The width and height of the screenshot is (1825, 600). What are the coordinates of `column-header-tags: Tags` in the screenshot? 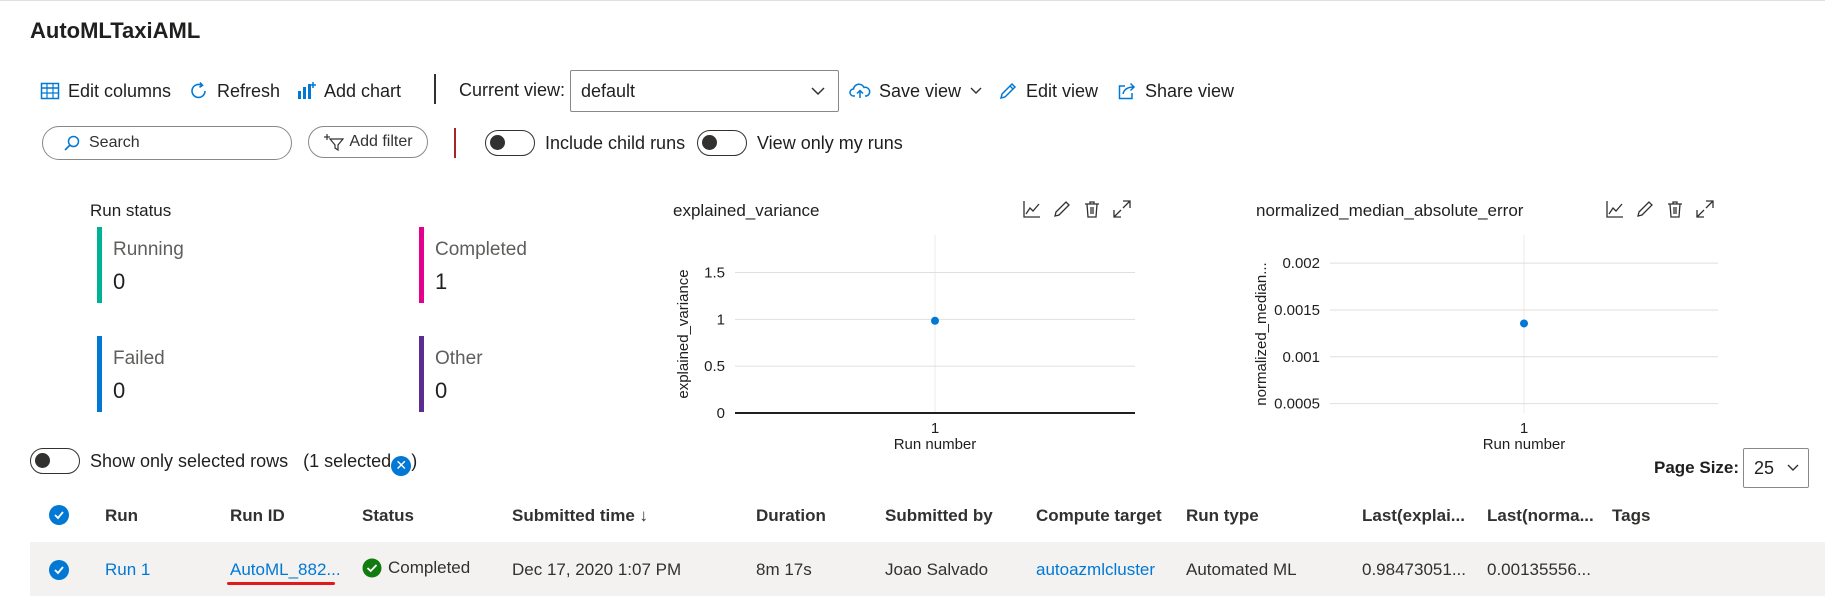 It's located at (1631, 516).